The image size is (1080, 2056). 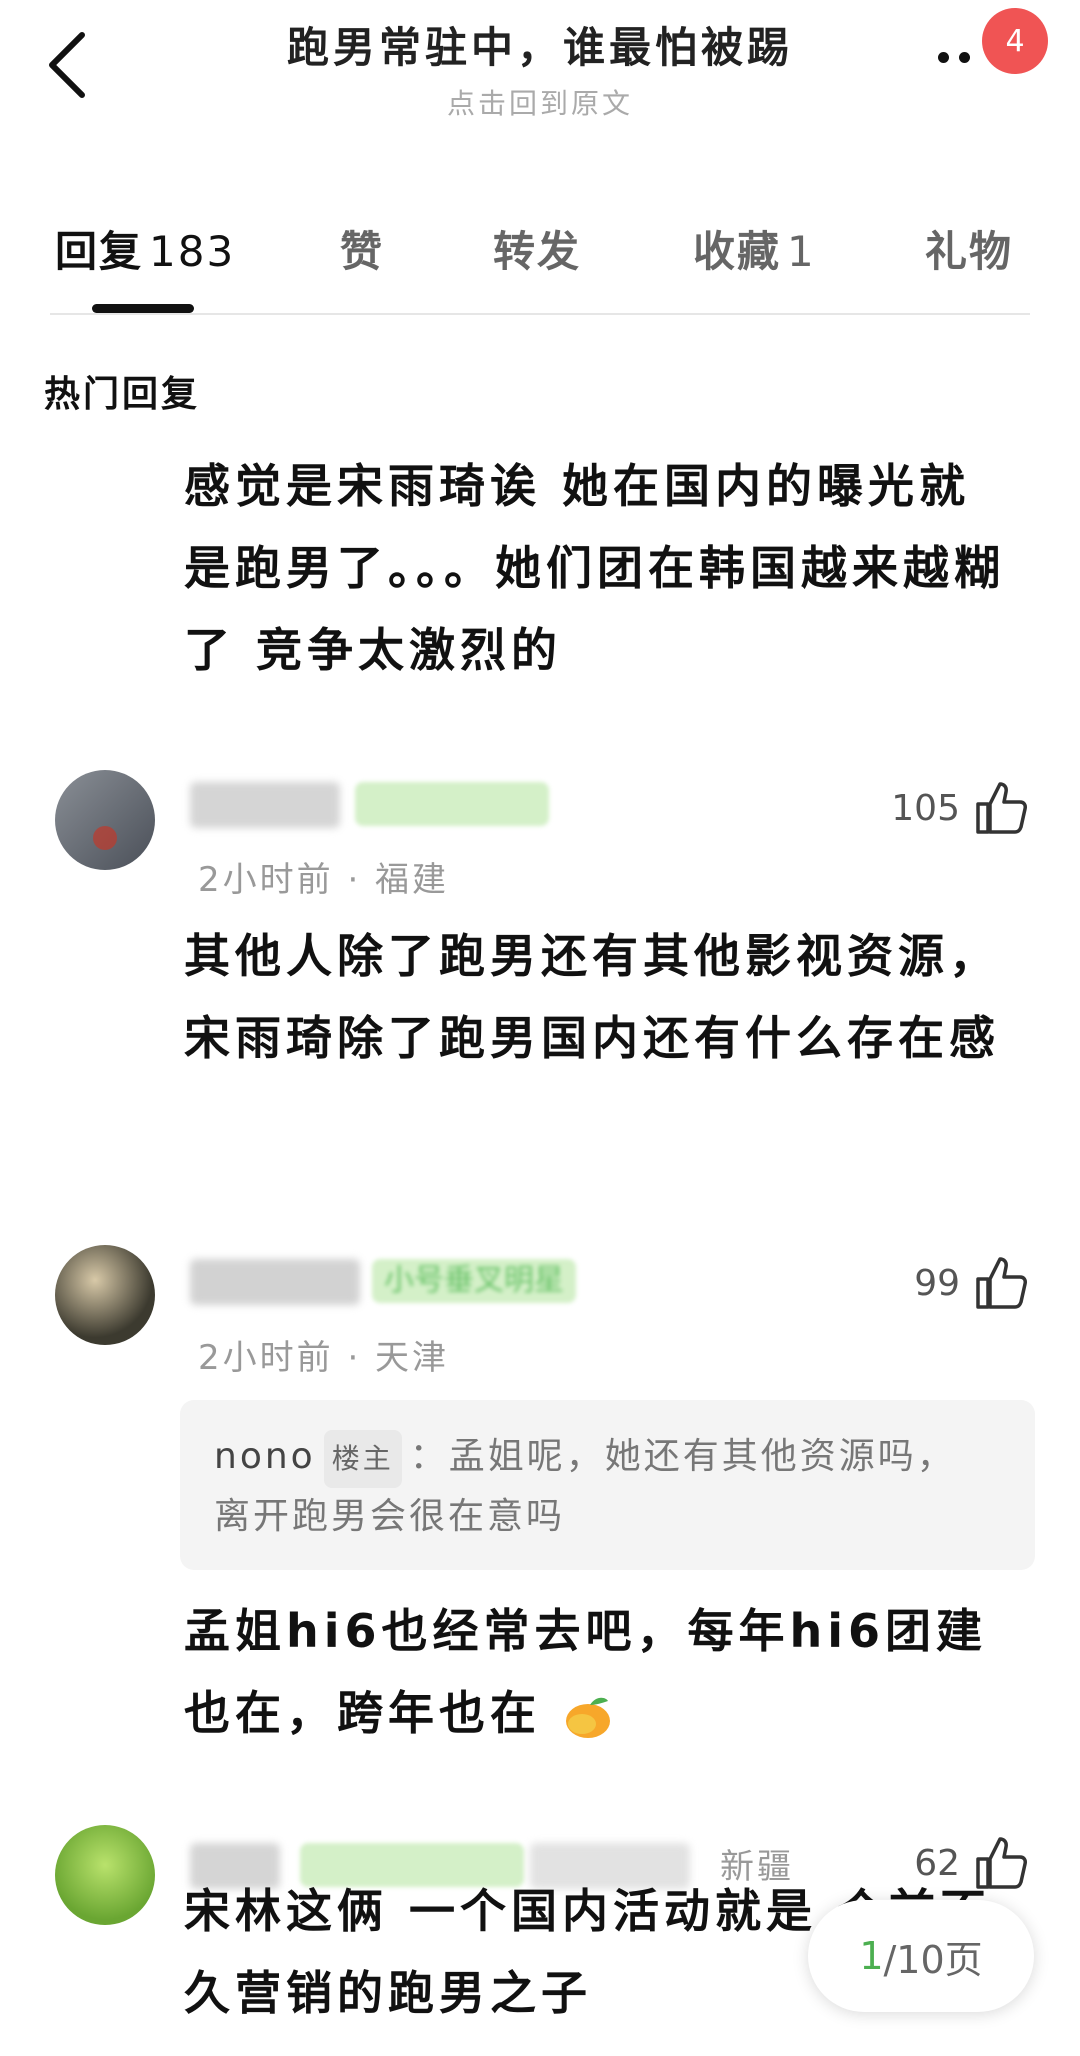 What do you see at coordinates (937, 1283) in the screenshot?
I see `like-count: 99` at bounding box center [937, 1283].